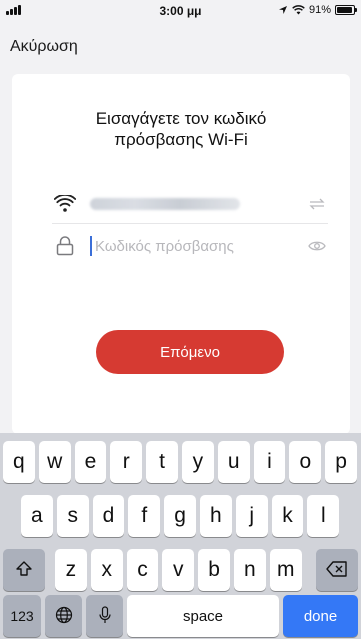  Describe the element at coordinates (203, 616) in the screenshot. I see `space-key: space` at that location.